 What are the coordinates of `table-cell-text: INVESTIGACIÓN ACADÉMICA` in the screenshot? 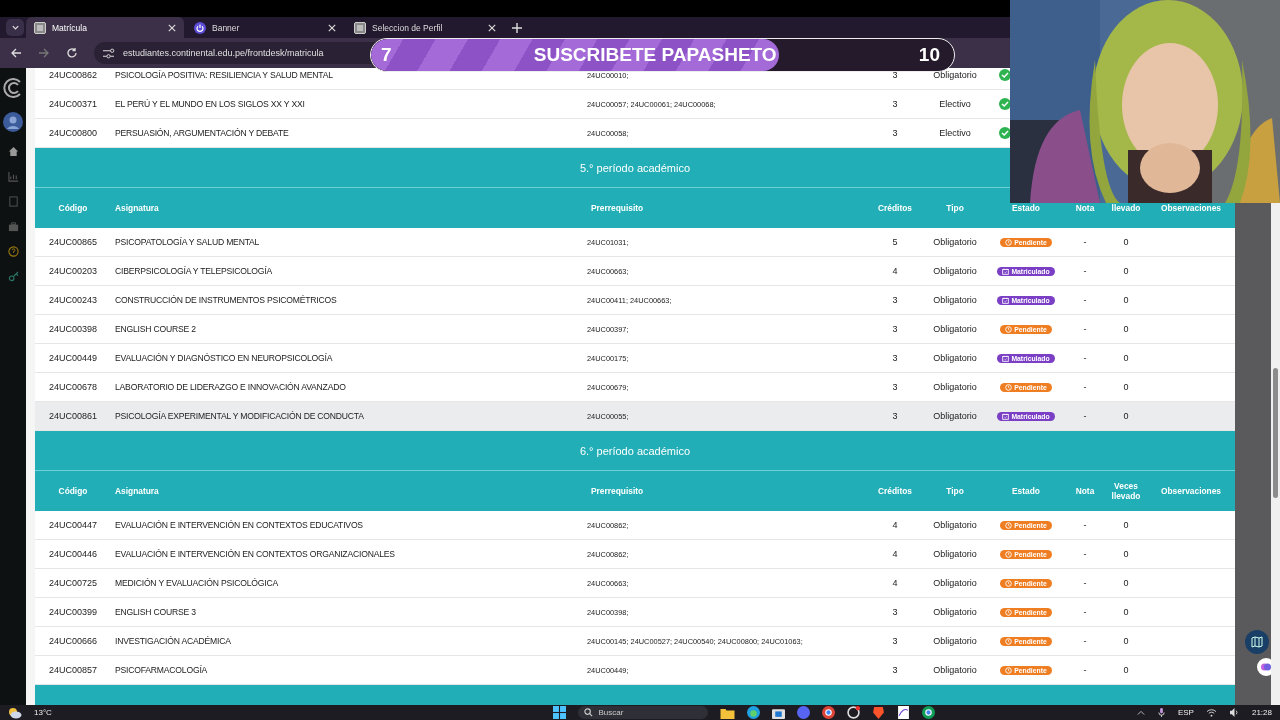 It's located at (173, 641).